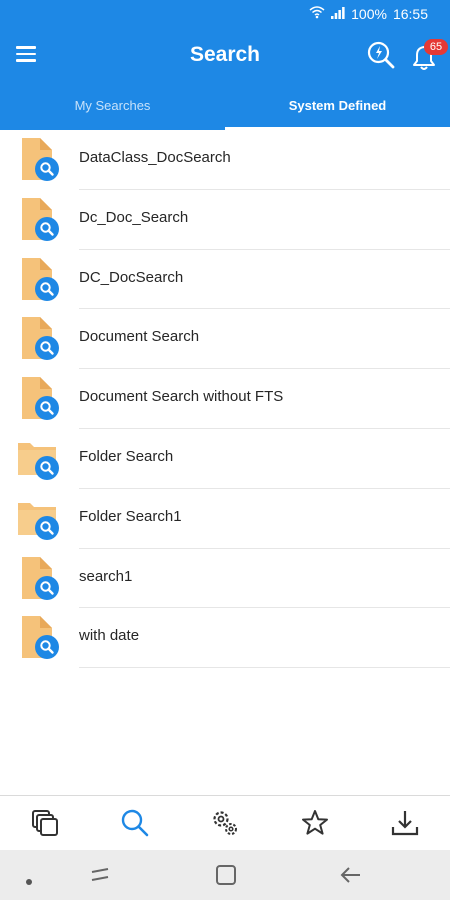 This screenshot has height=900, width=450. I want to click on recent-apps-icon, so click(100, 874).